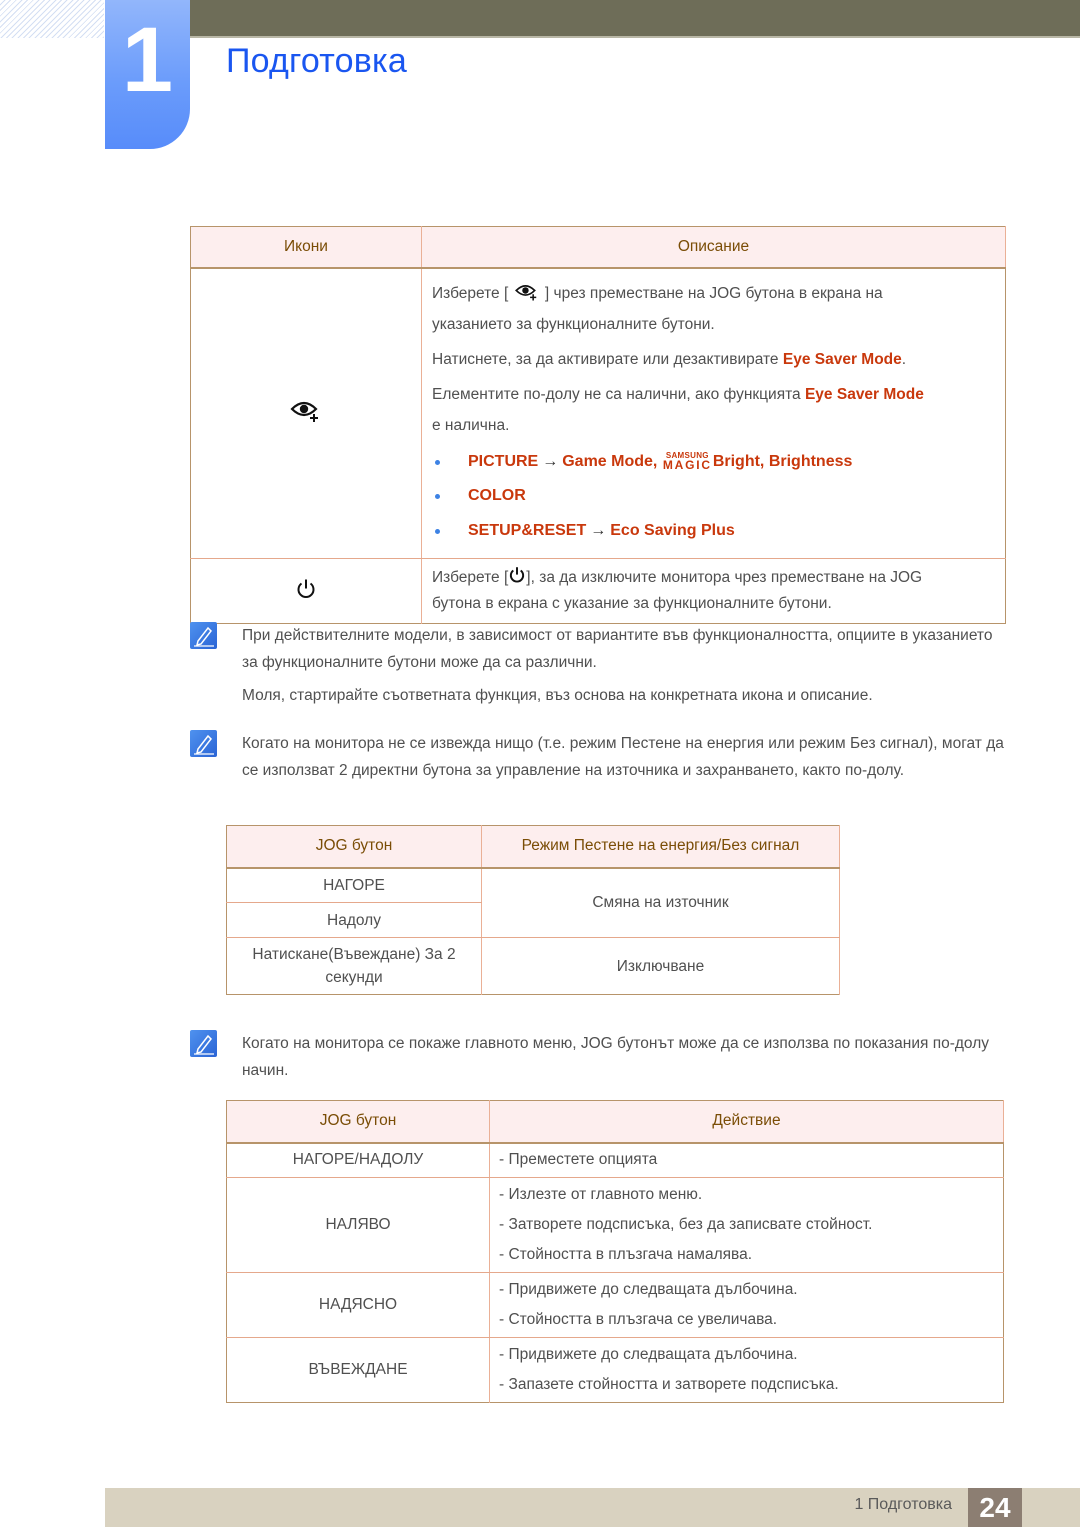 Image resolution: width=1080 pixels, height=1527 pixels. Describe the element at coordinates (660, 966) in the screenshot. I see `action-cell: Изключване` at that location.